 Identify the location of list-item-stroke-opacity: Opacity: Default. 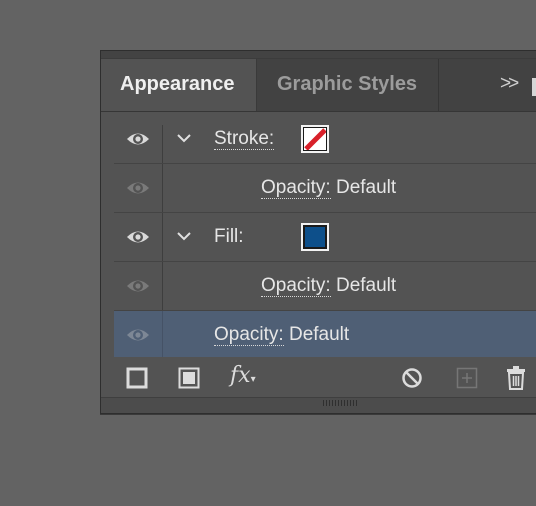
(325, 188).